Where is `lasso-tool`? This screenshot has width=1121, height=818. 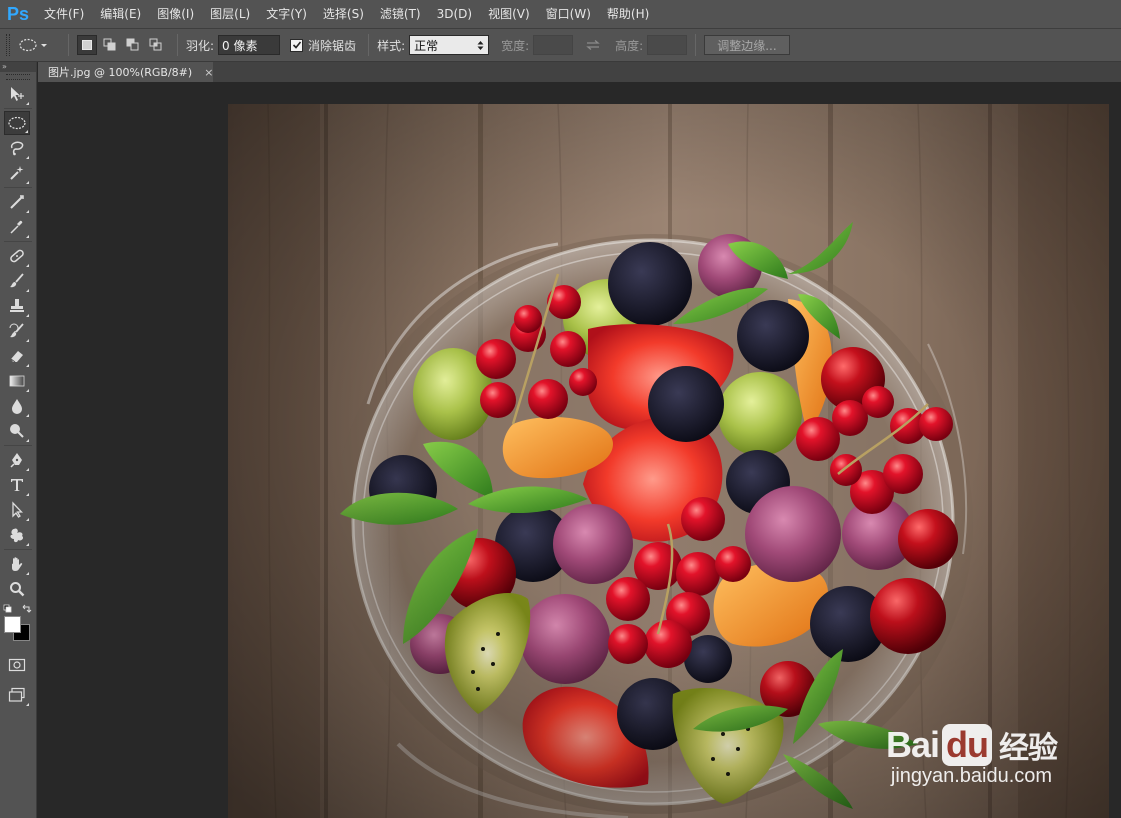
lasso-tool is located at coordinates (17, 148).